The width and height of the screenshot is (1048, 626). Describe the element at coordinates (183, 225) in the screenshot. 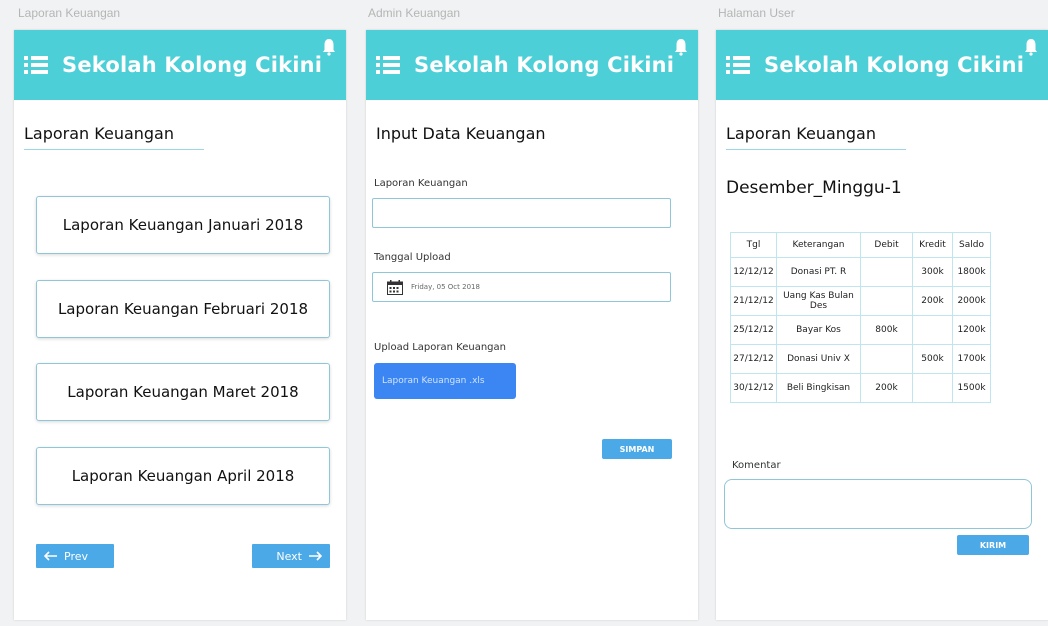

I see `report-january-button: Laporan Keuangan Januari 2018` at that location.